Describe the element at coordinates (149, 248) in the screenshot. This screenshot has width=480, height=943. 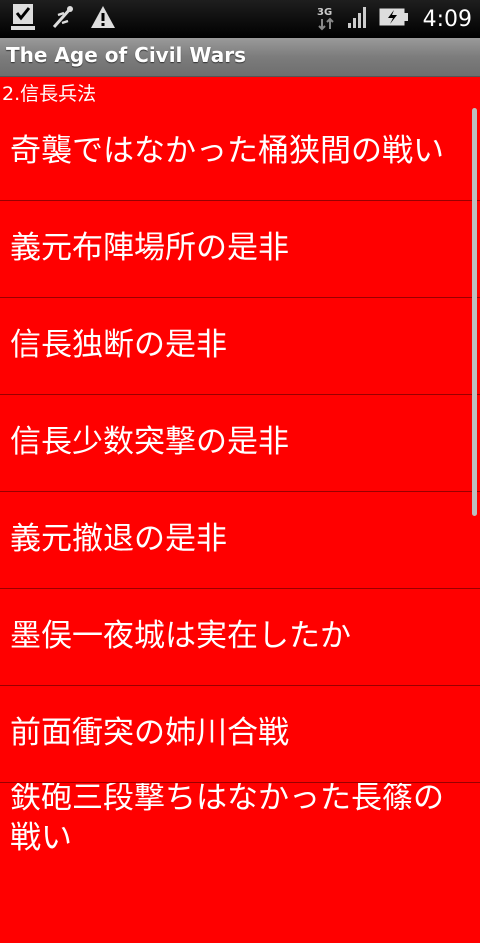
I see `list-item-label: 義元布陣場所の是非` at that location.